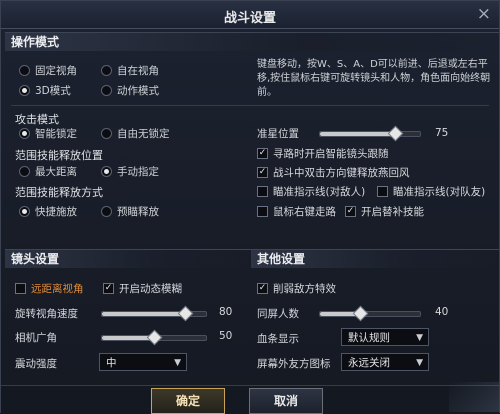  What do you see at coordinates (226, 336) in the screenshot?
I see `fov-value: 50` at bounding box center [226, 336].